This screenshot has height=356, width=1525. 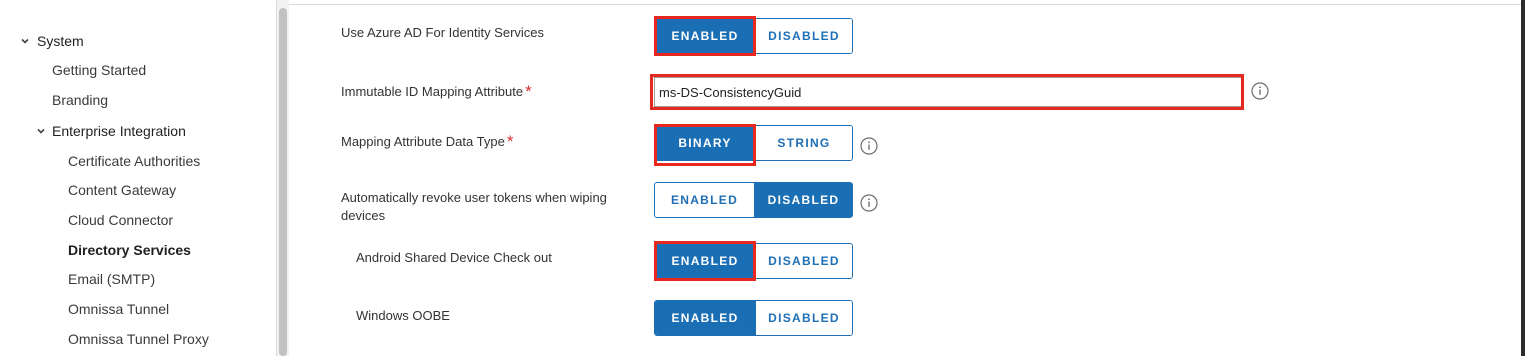 What do you see at coordinates (1523, 178) in the screenshot?
I see `window-edge` at bounding box center [1523, 178].